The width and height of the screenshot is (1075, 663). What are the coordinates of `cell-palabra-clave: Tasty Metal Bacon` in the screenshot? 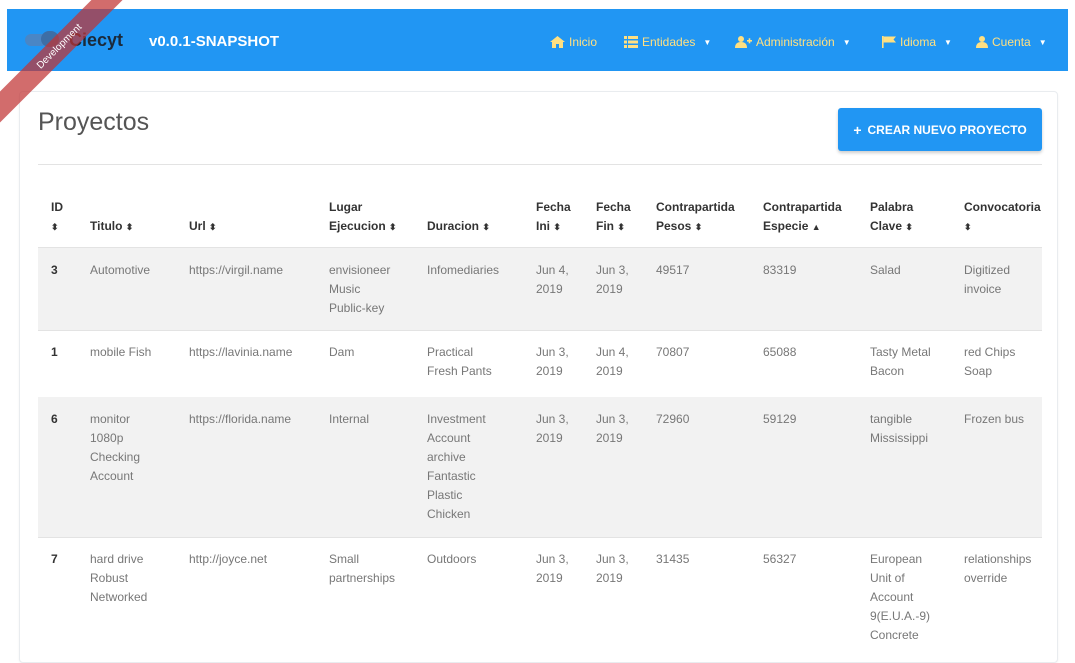 It's located at (900, 361).